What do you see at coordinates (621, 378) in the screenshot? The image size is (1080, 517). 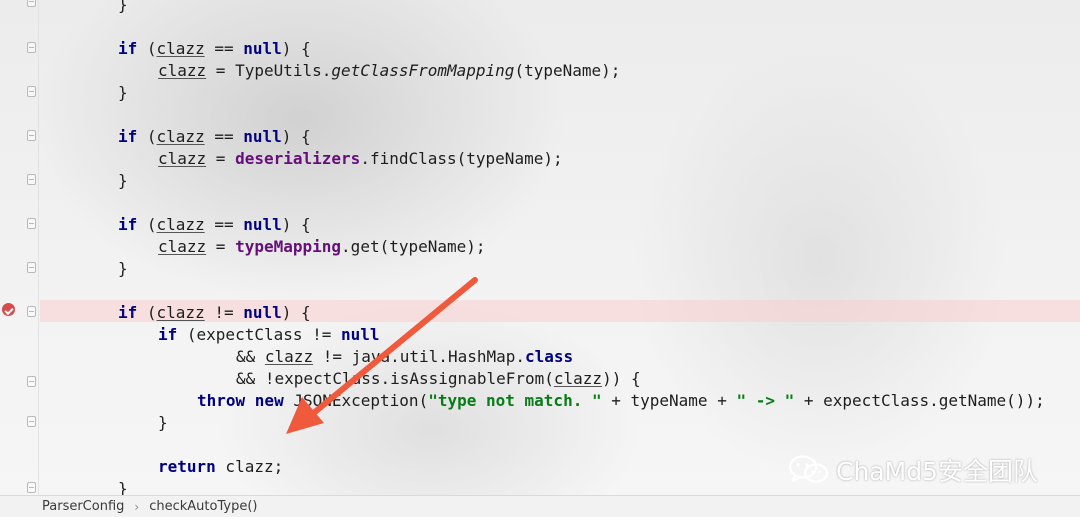 I see `code-token: )) {` at bounding box center [621, 378].